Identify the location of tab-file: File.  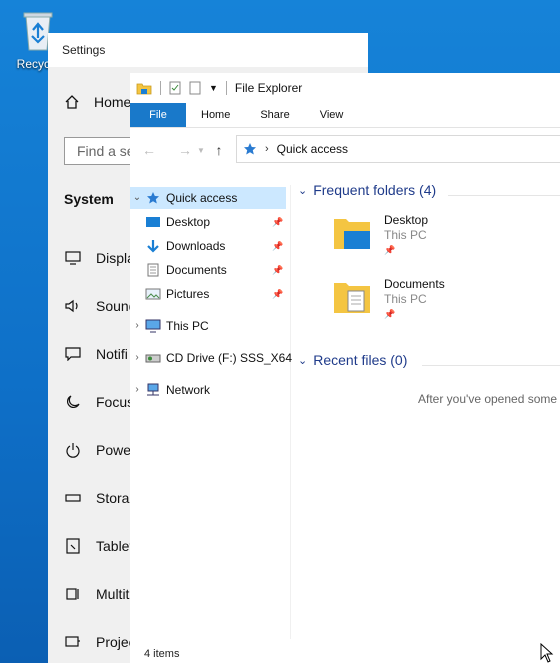
(158, 115).